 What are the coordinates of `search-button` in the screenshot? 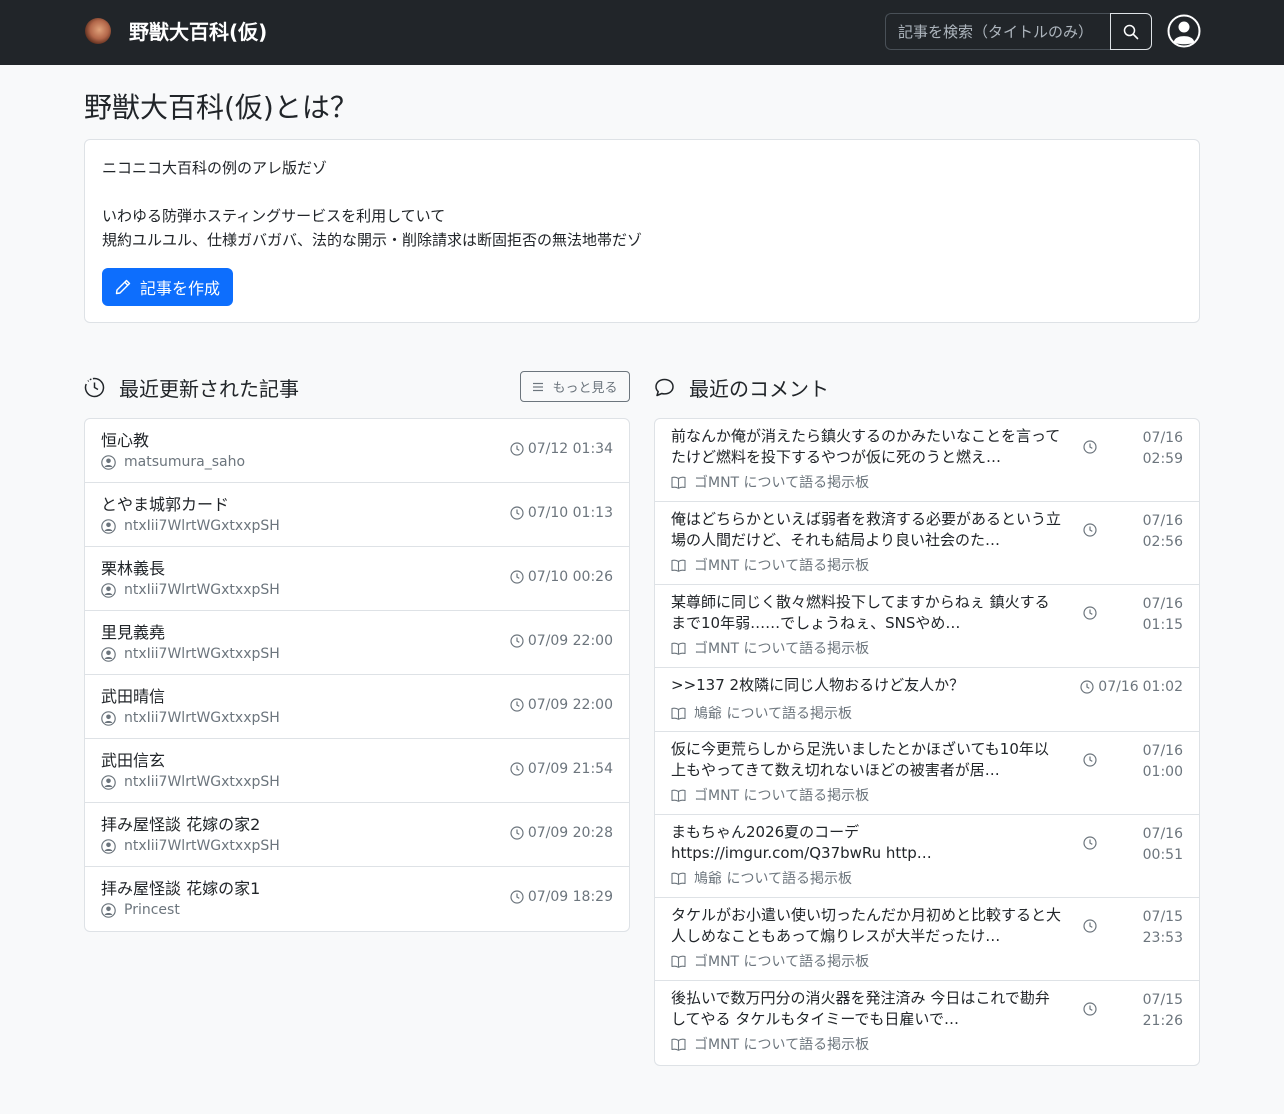 It's located at (1131, 31).